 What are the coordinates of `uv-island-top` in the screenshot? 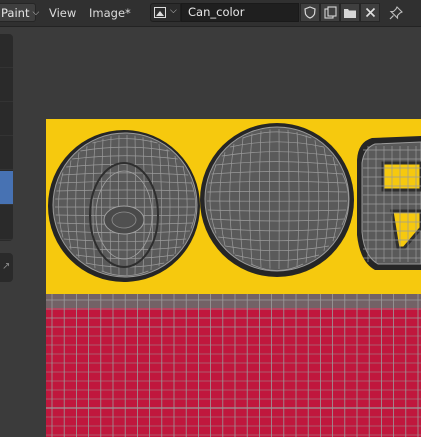 It's located at (277, 200).